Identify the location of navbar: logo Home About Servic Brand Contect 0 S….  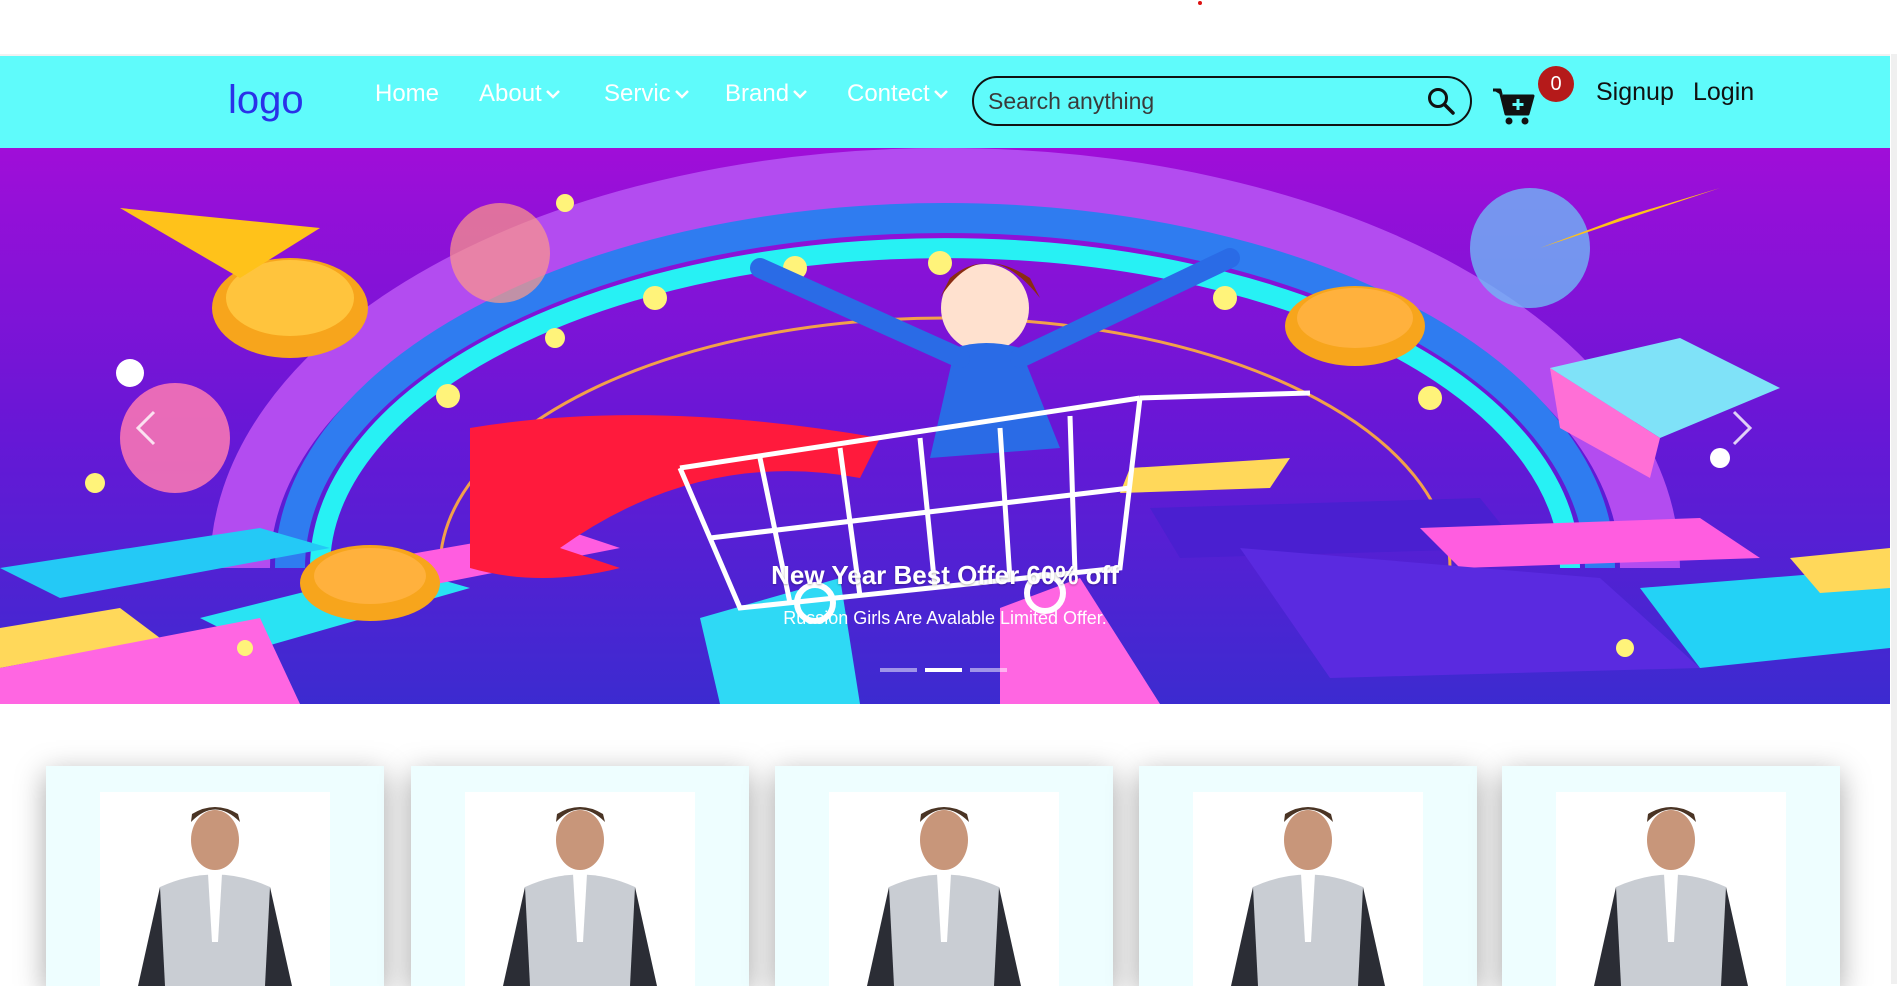
(945, 102).